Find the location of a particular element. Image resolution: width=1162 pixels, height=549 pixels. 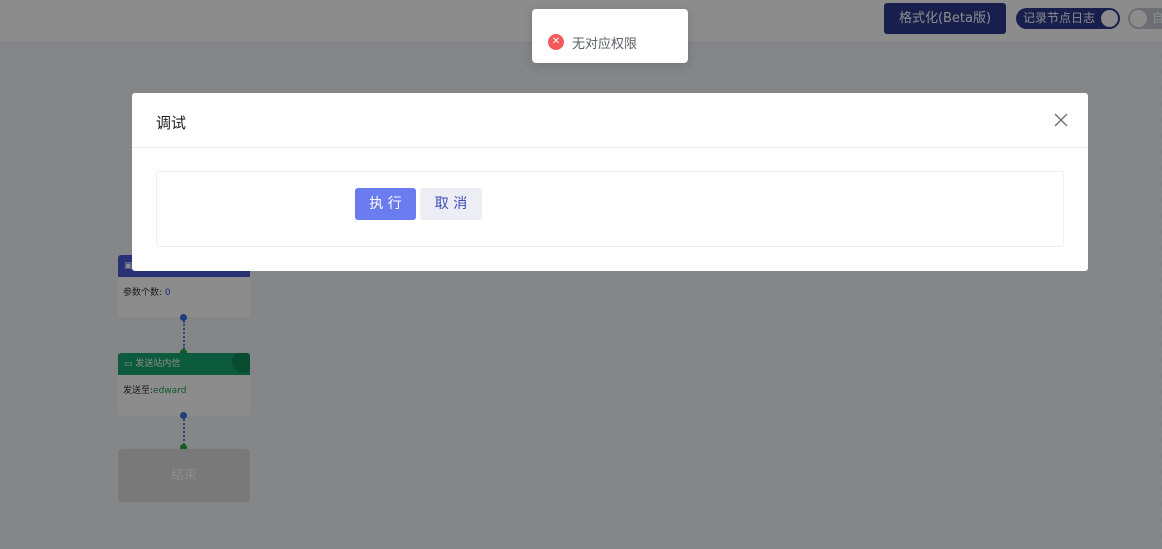

execute-button: 执 行 is located at coordinates (385, 204).